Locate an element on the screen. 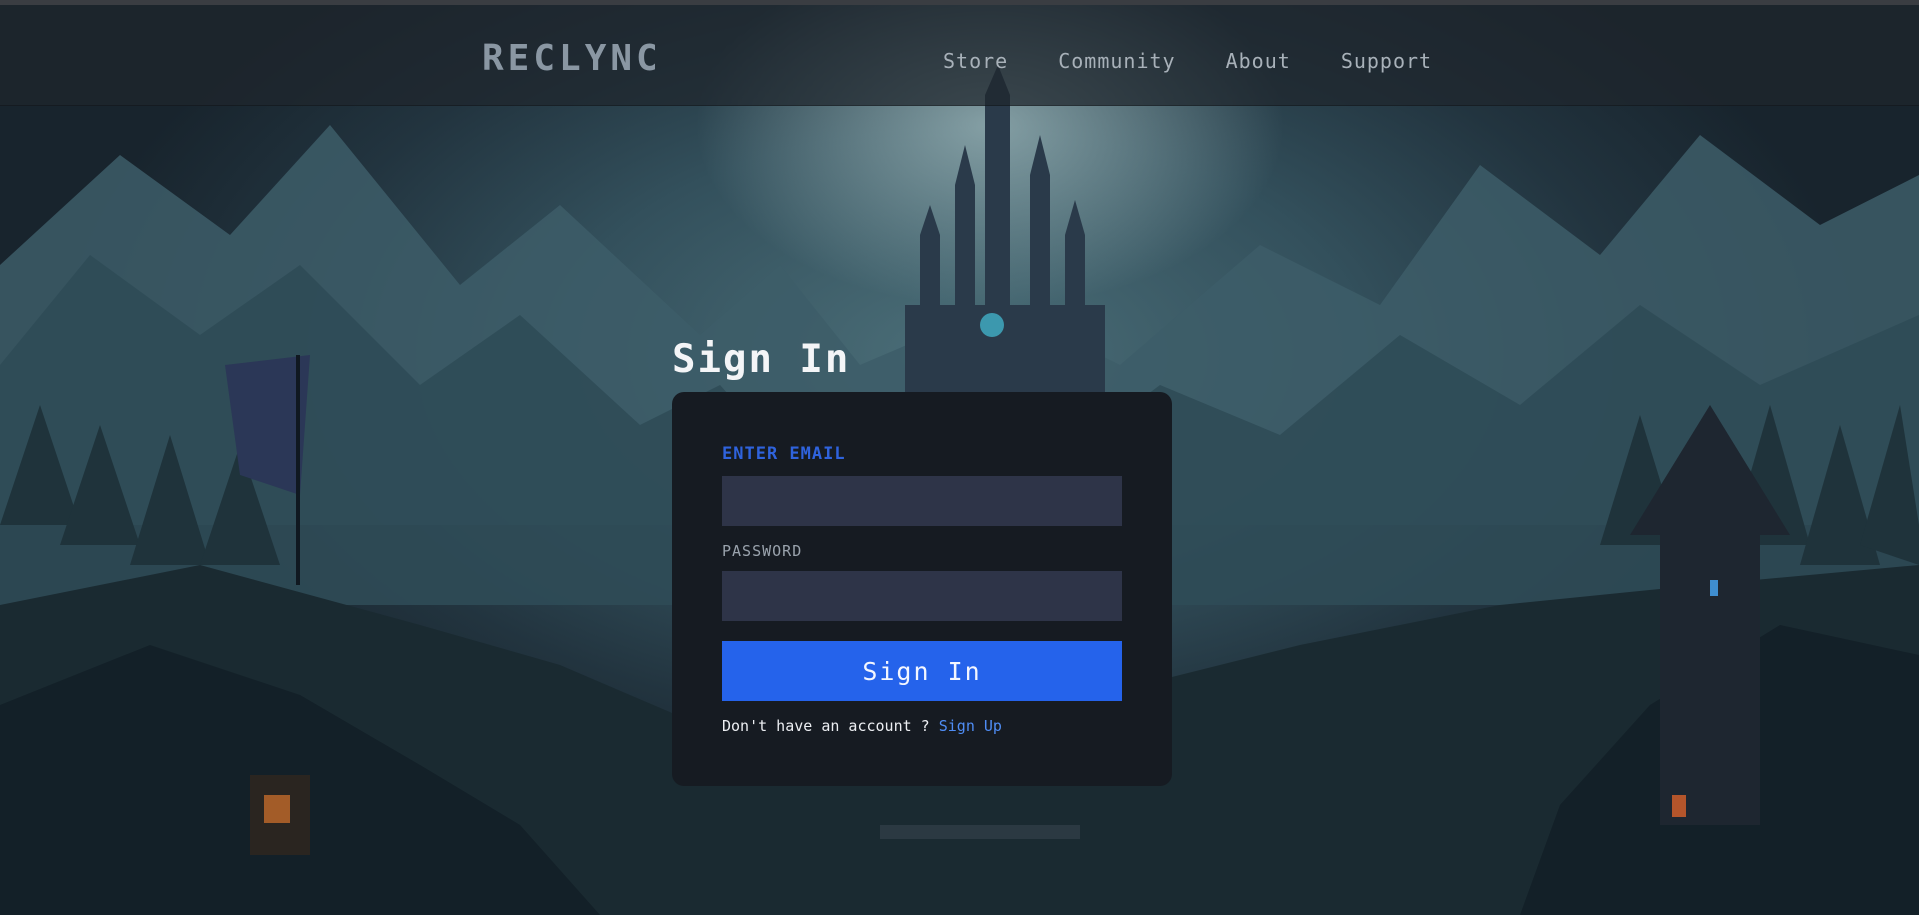 The height and width of the screenshot is (915, 1919). password-field is located at coordinates (922, 596).